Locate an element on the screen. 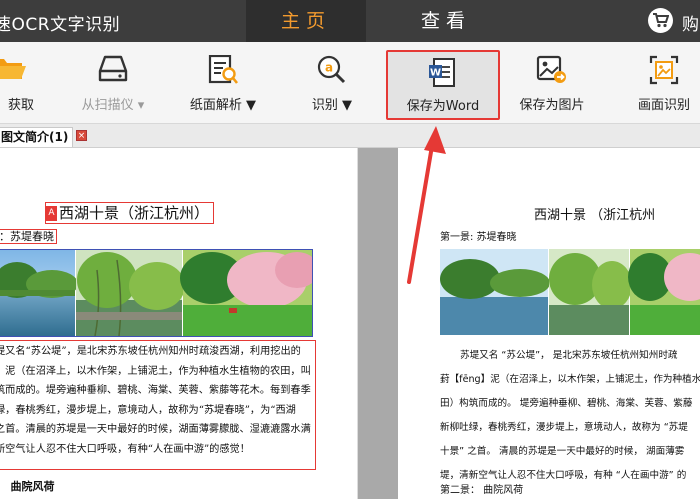  title-bar: 速OCR文字识别 主页 查看 购 is located at coordinates (350, 21).